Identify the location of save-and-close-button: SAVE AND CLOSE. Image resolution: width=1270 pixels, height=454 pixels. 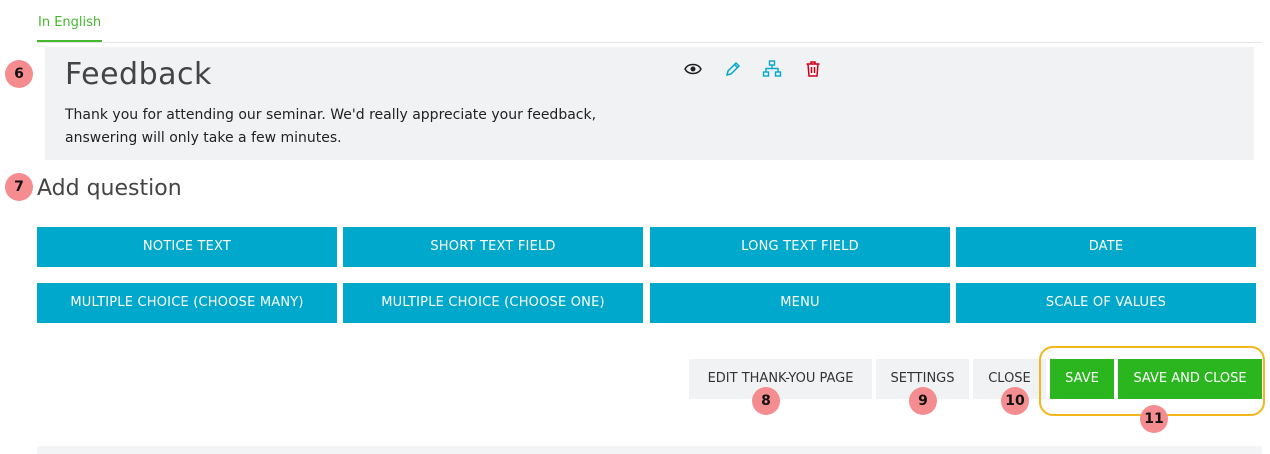
(1190, 379).